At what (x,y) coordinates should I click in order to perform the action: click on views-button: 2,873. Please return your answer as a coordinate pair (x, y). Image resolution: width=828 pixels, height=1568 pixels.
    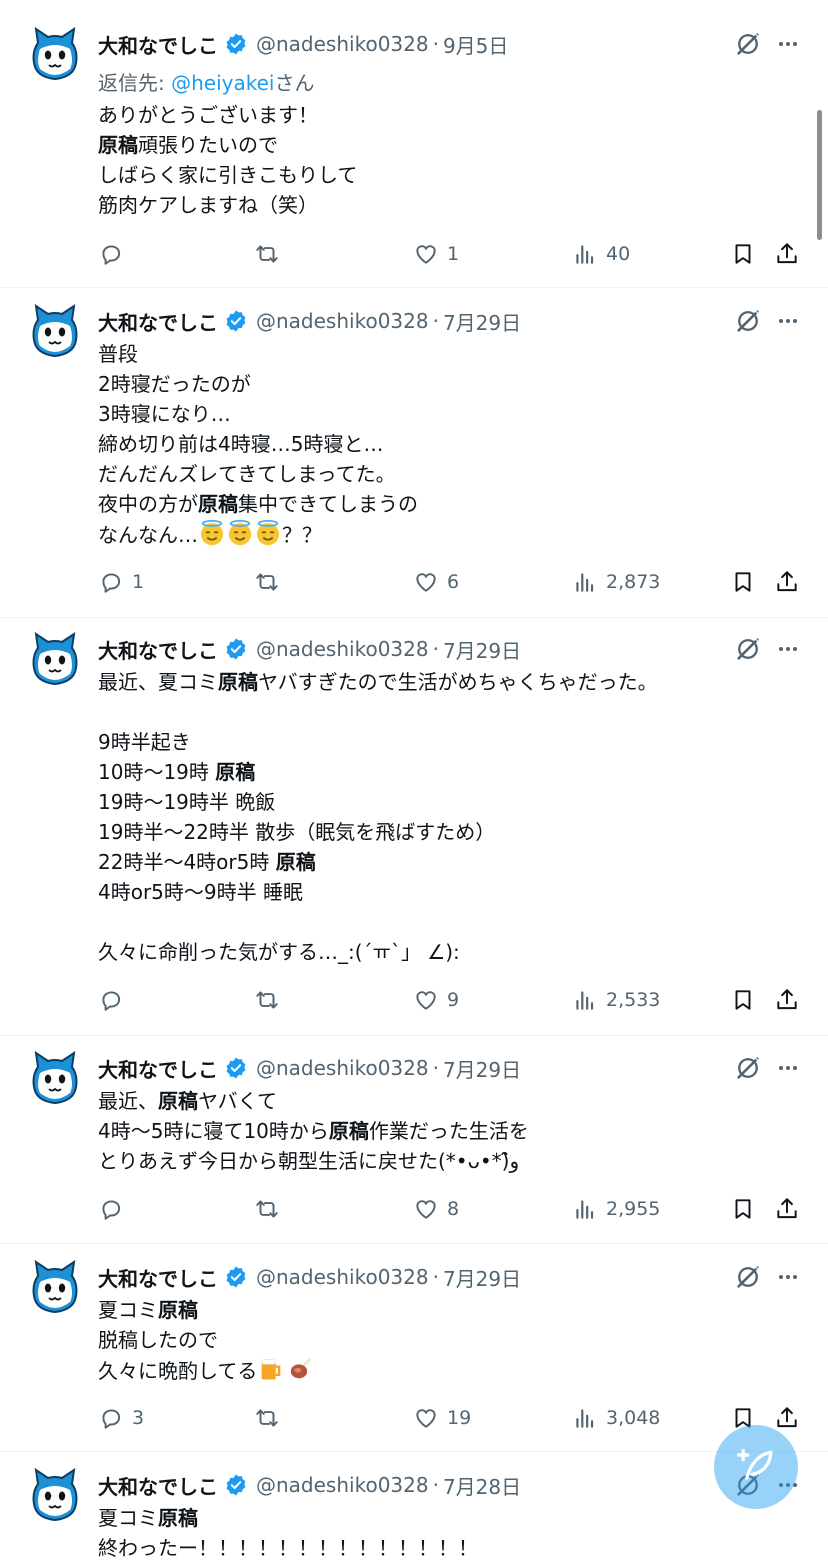
    Looking at the image, I should click on (616, 582).